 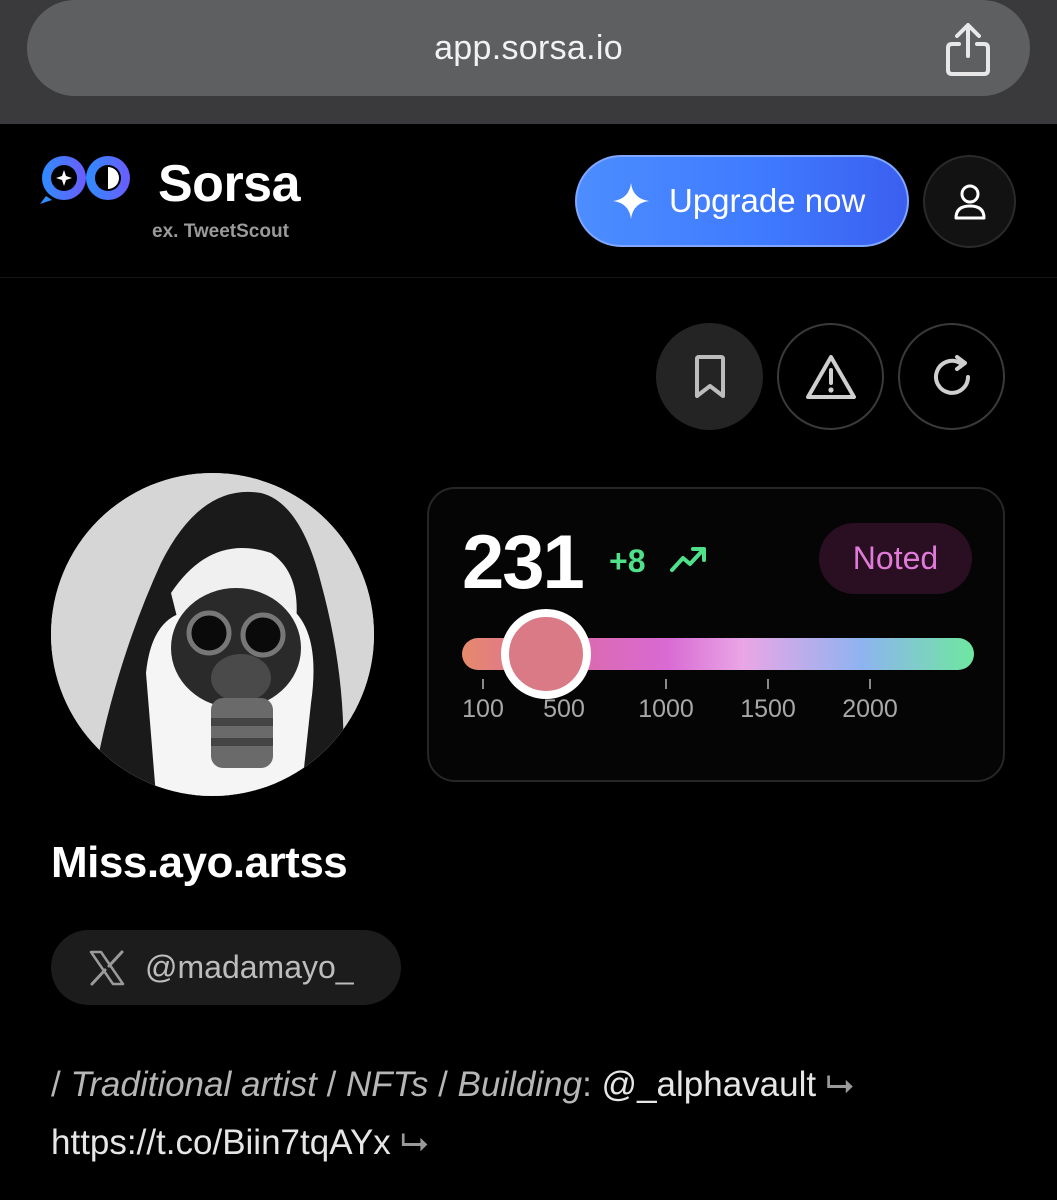 I want to click on score-card: 231 +8 Noted 100 500 1000 1500 2000, so click(x=716, y=634).